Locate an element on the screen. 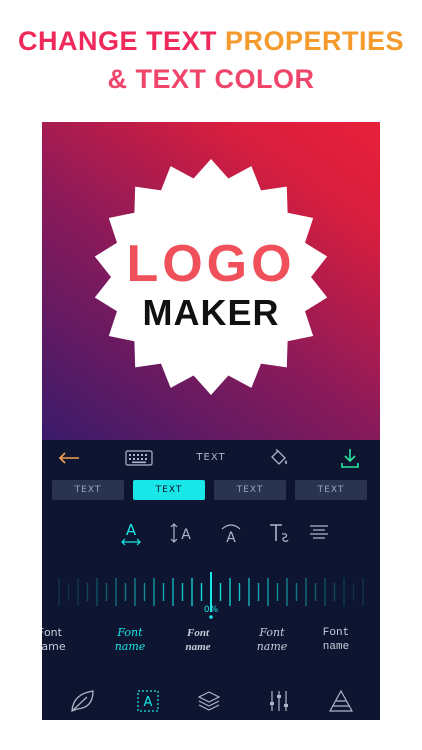  keyboard-icon is located at coordinates (139, 458).